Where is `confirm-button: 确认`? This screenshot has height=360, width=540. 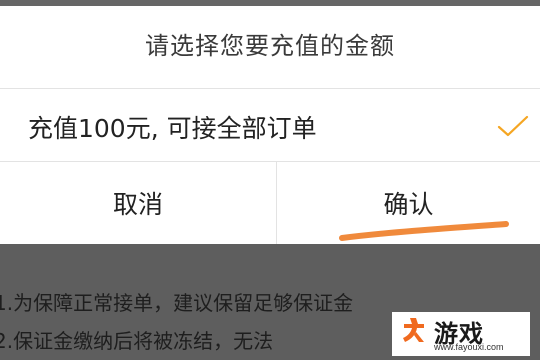
confirm-button: 确认 is located at coordinates (408, 203).